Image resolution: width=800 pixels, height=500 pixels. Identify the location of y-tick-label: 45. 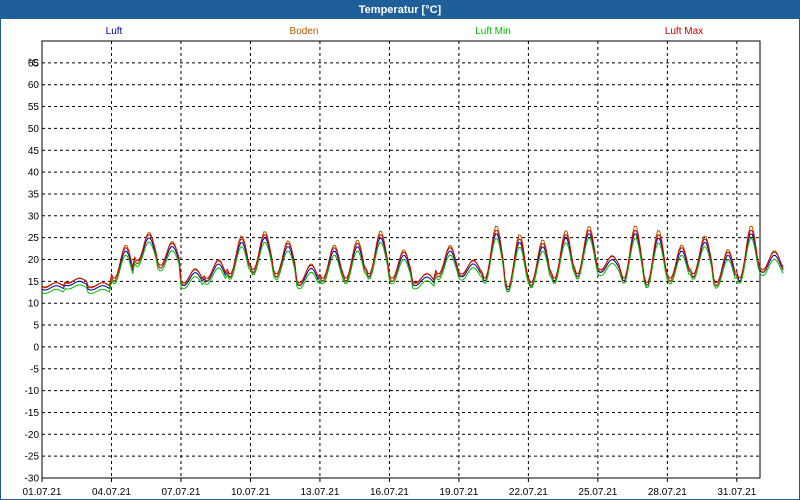
(34, 151).